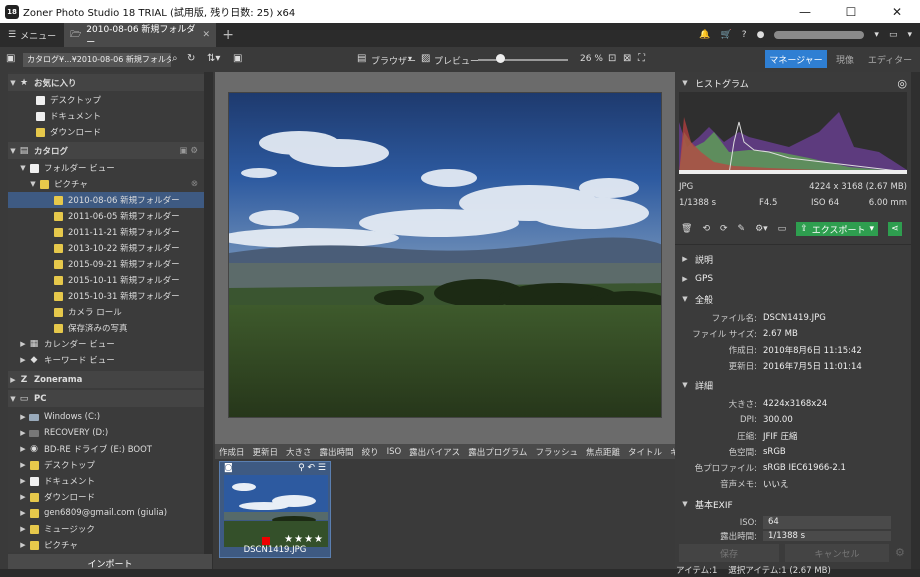  Describe the element at coordinates (909, 35) in the screenshot. I see `dropdown-icon: ▾` at that location.